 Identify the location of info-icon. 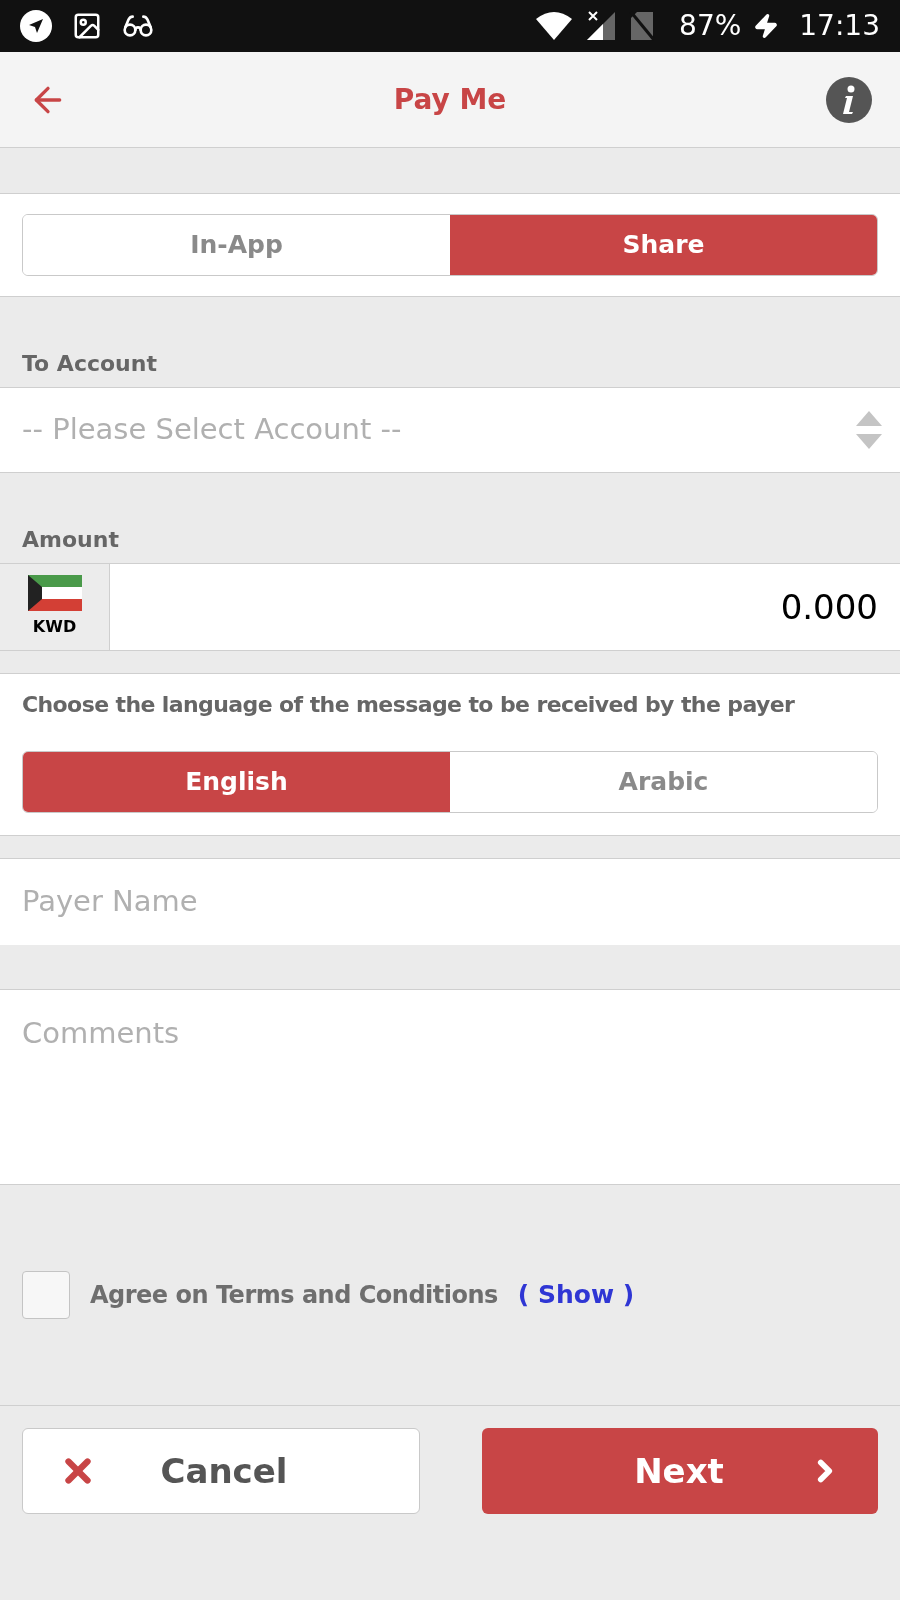
(849, 99).